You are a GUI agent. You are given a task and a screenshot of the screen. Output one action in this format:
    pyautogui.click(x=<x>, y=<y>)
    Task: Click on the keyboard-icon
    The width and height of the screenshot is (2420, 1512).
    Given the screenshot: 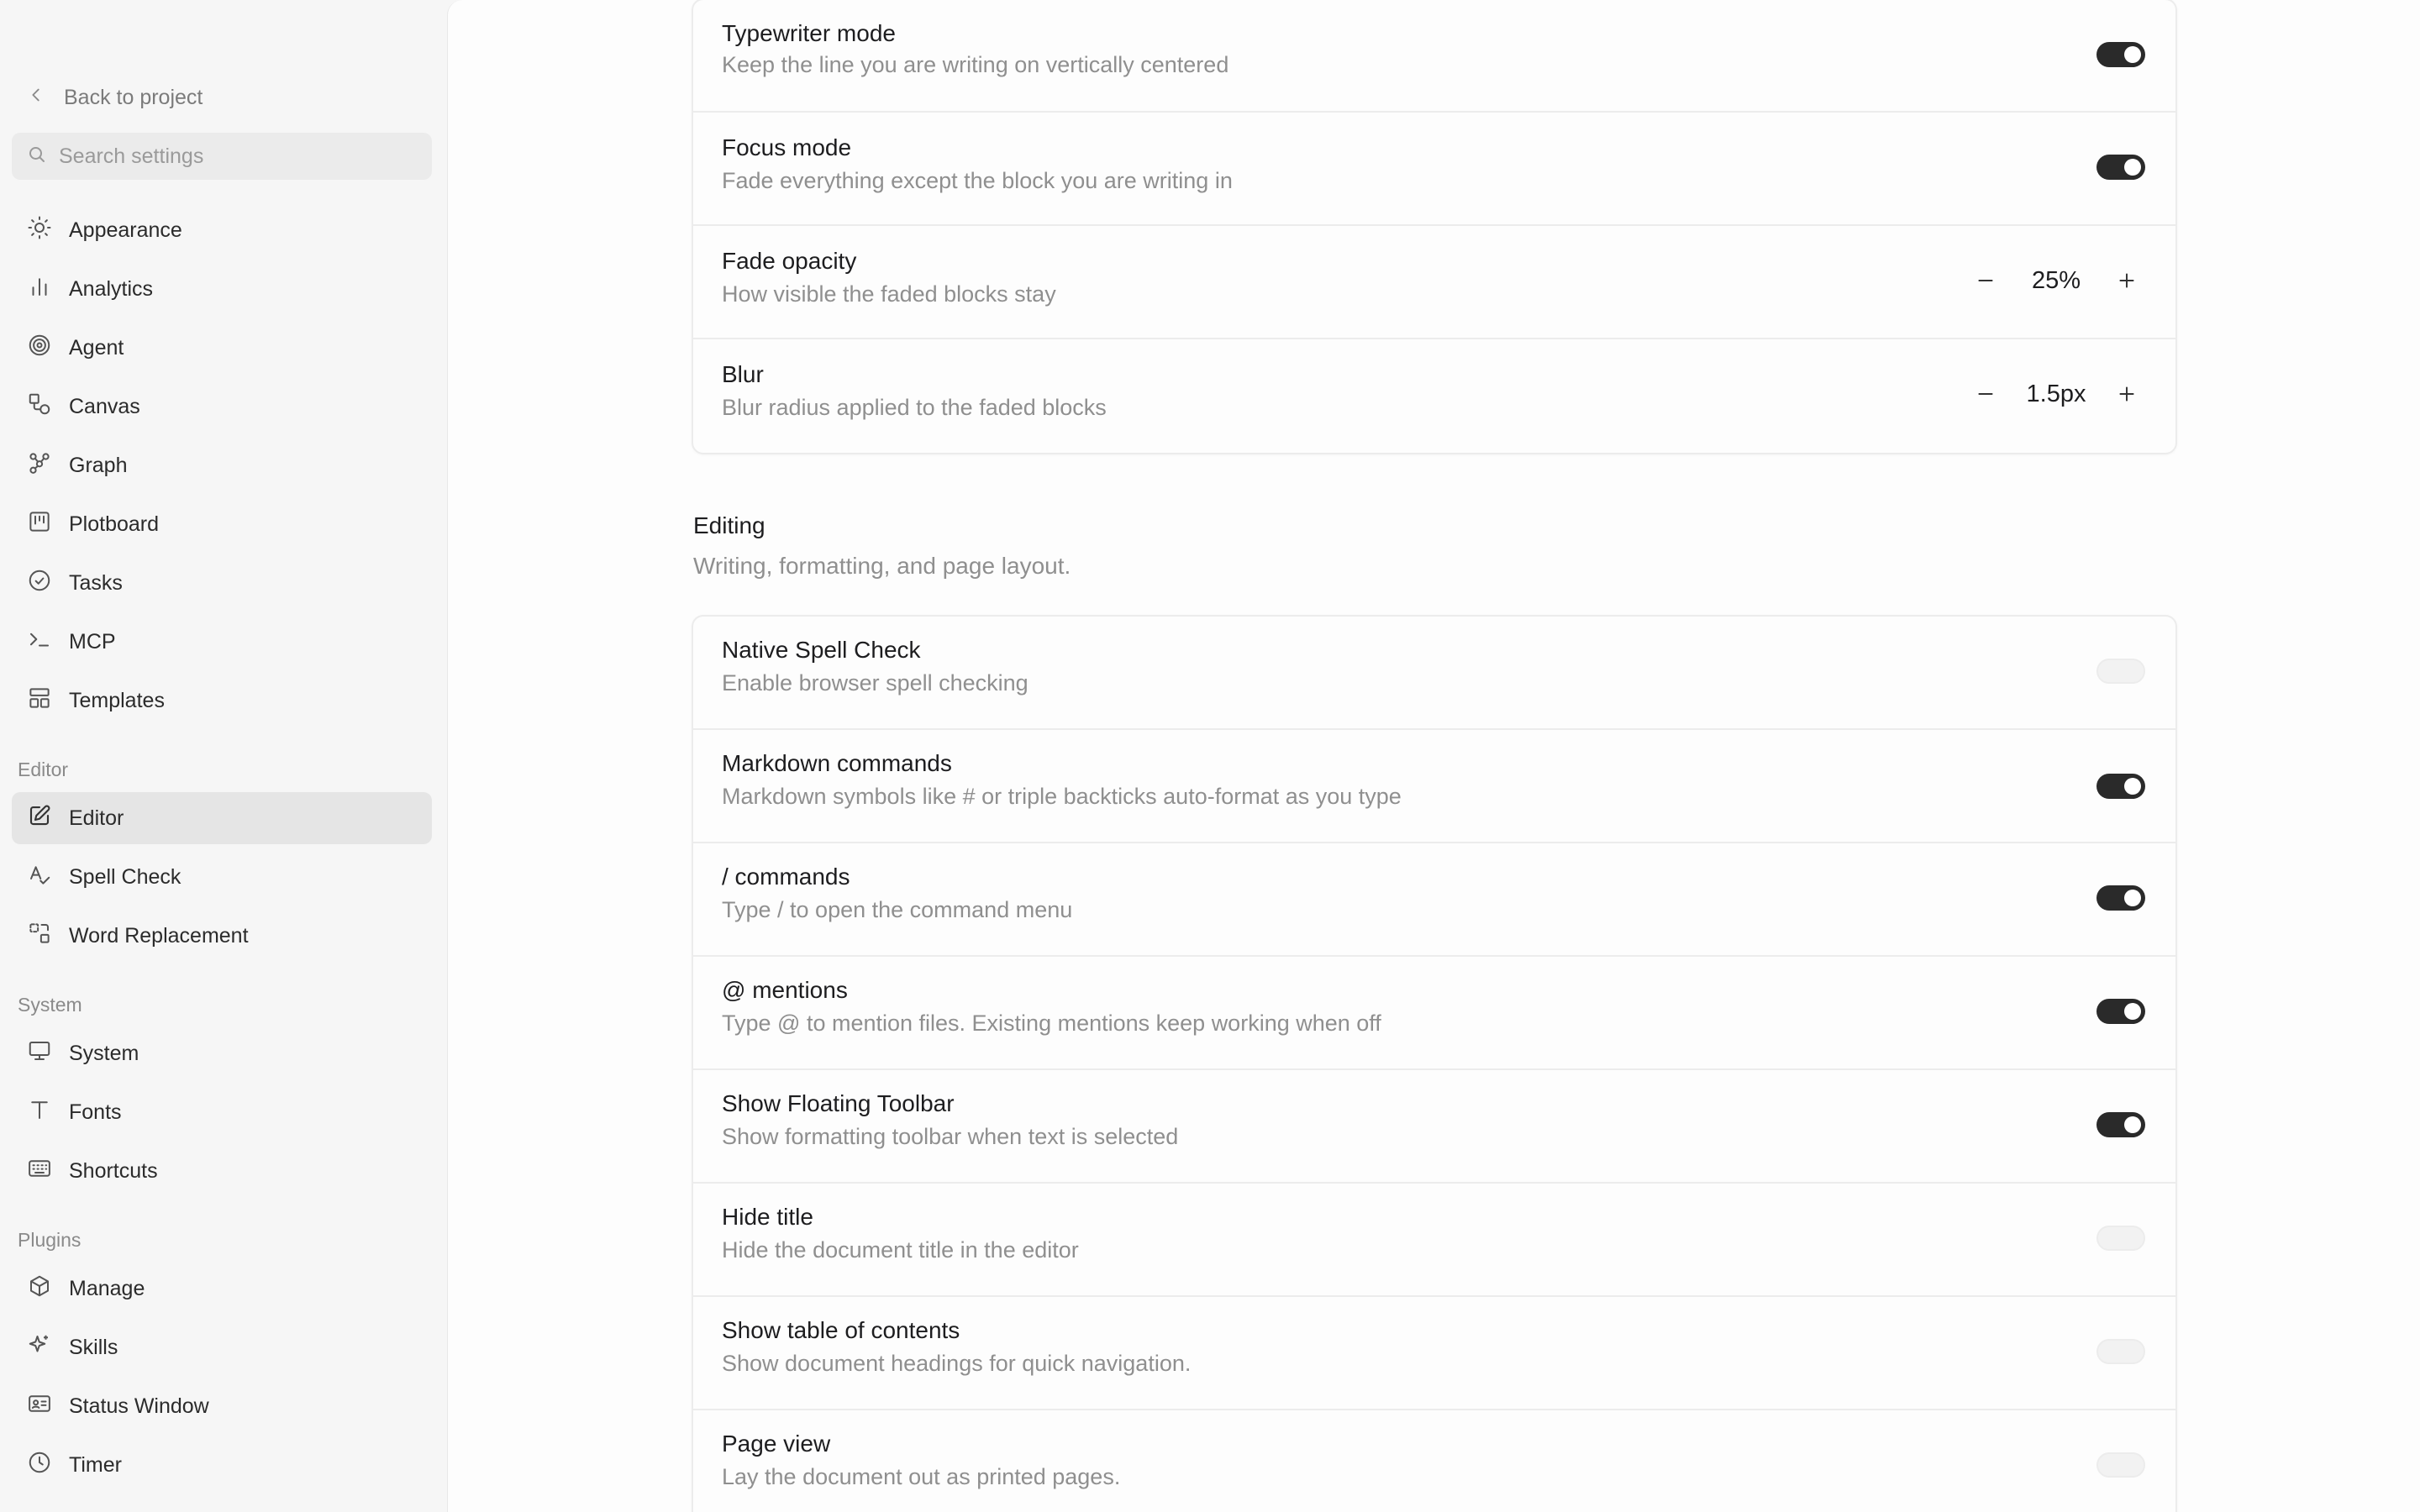 What is the action you would take?
    pyautogui.click(x=39, y=1171)
    